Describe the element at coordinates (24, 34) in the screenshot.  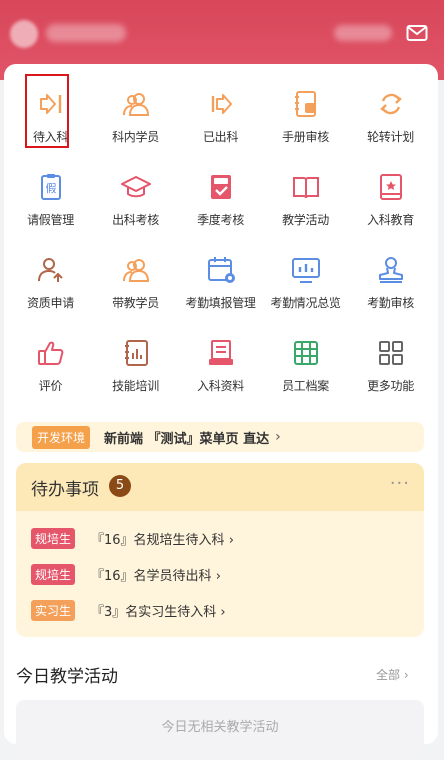
I see `avatar` at that location.